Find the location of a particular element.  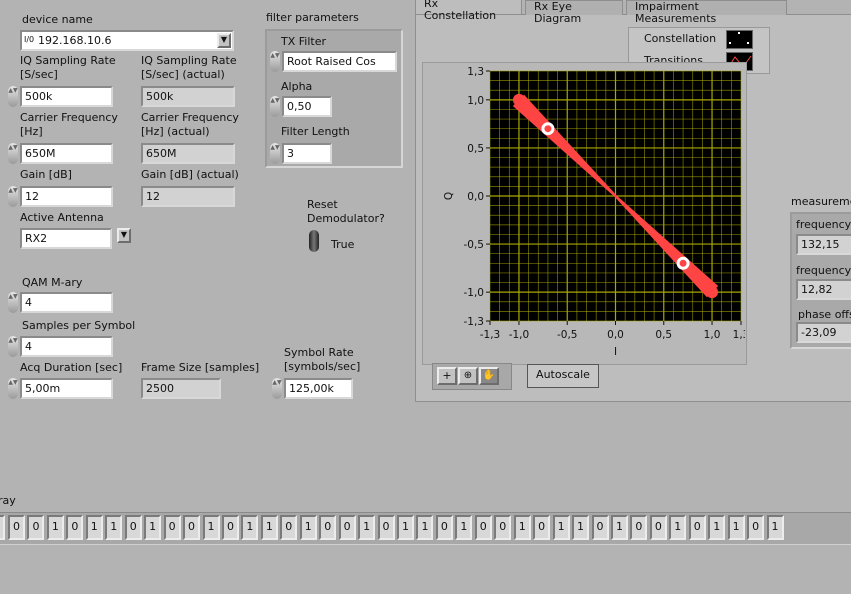

reset-state-text: True is located at coordinates (343, 244).